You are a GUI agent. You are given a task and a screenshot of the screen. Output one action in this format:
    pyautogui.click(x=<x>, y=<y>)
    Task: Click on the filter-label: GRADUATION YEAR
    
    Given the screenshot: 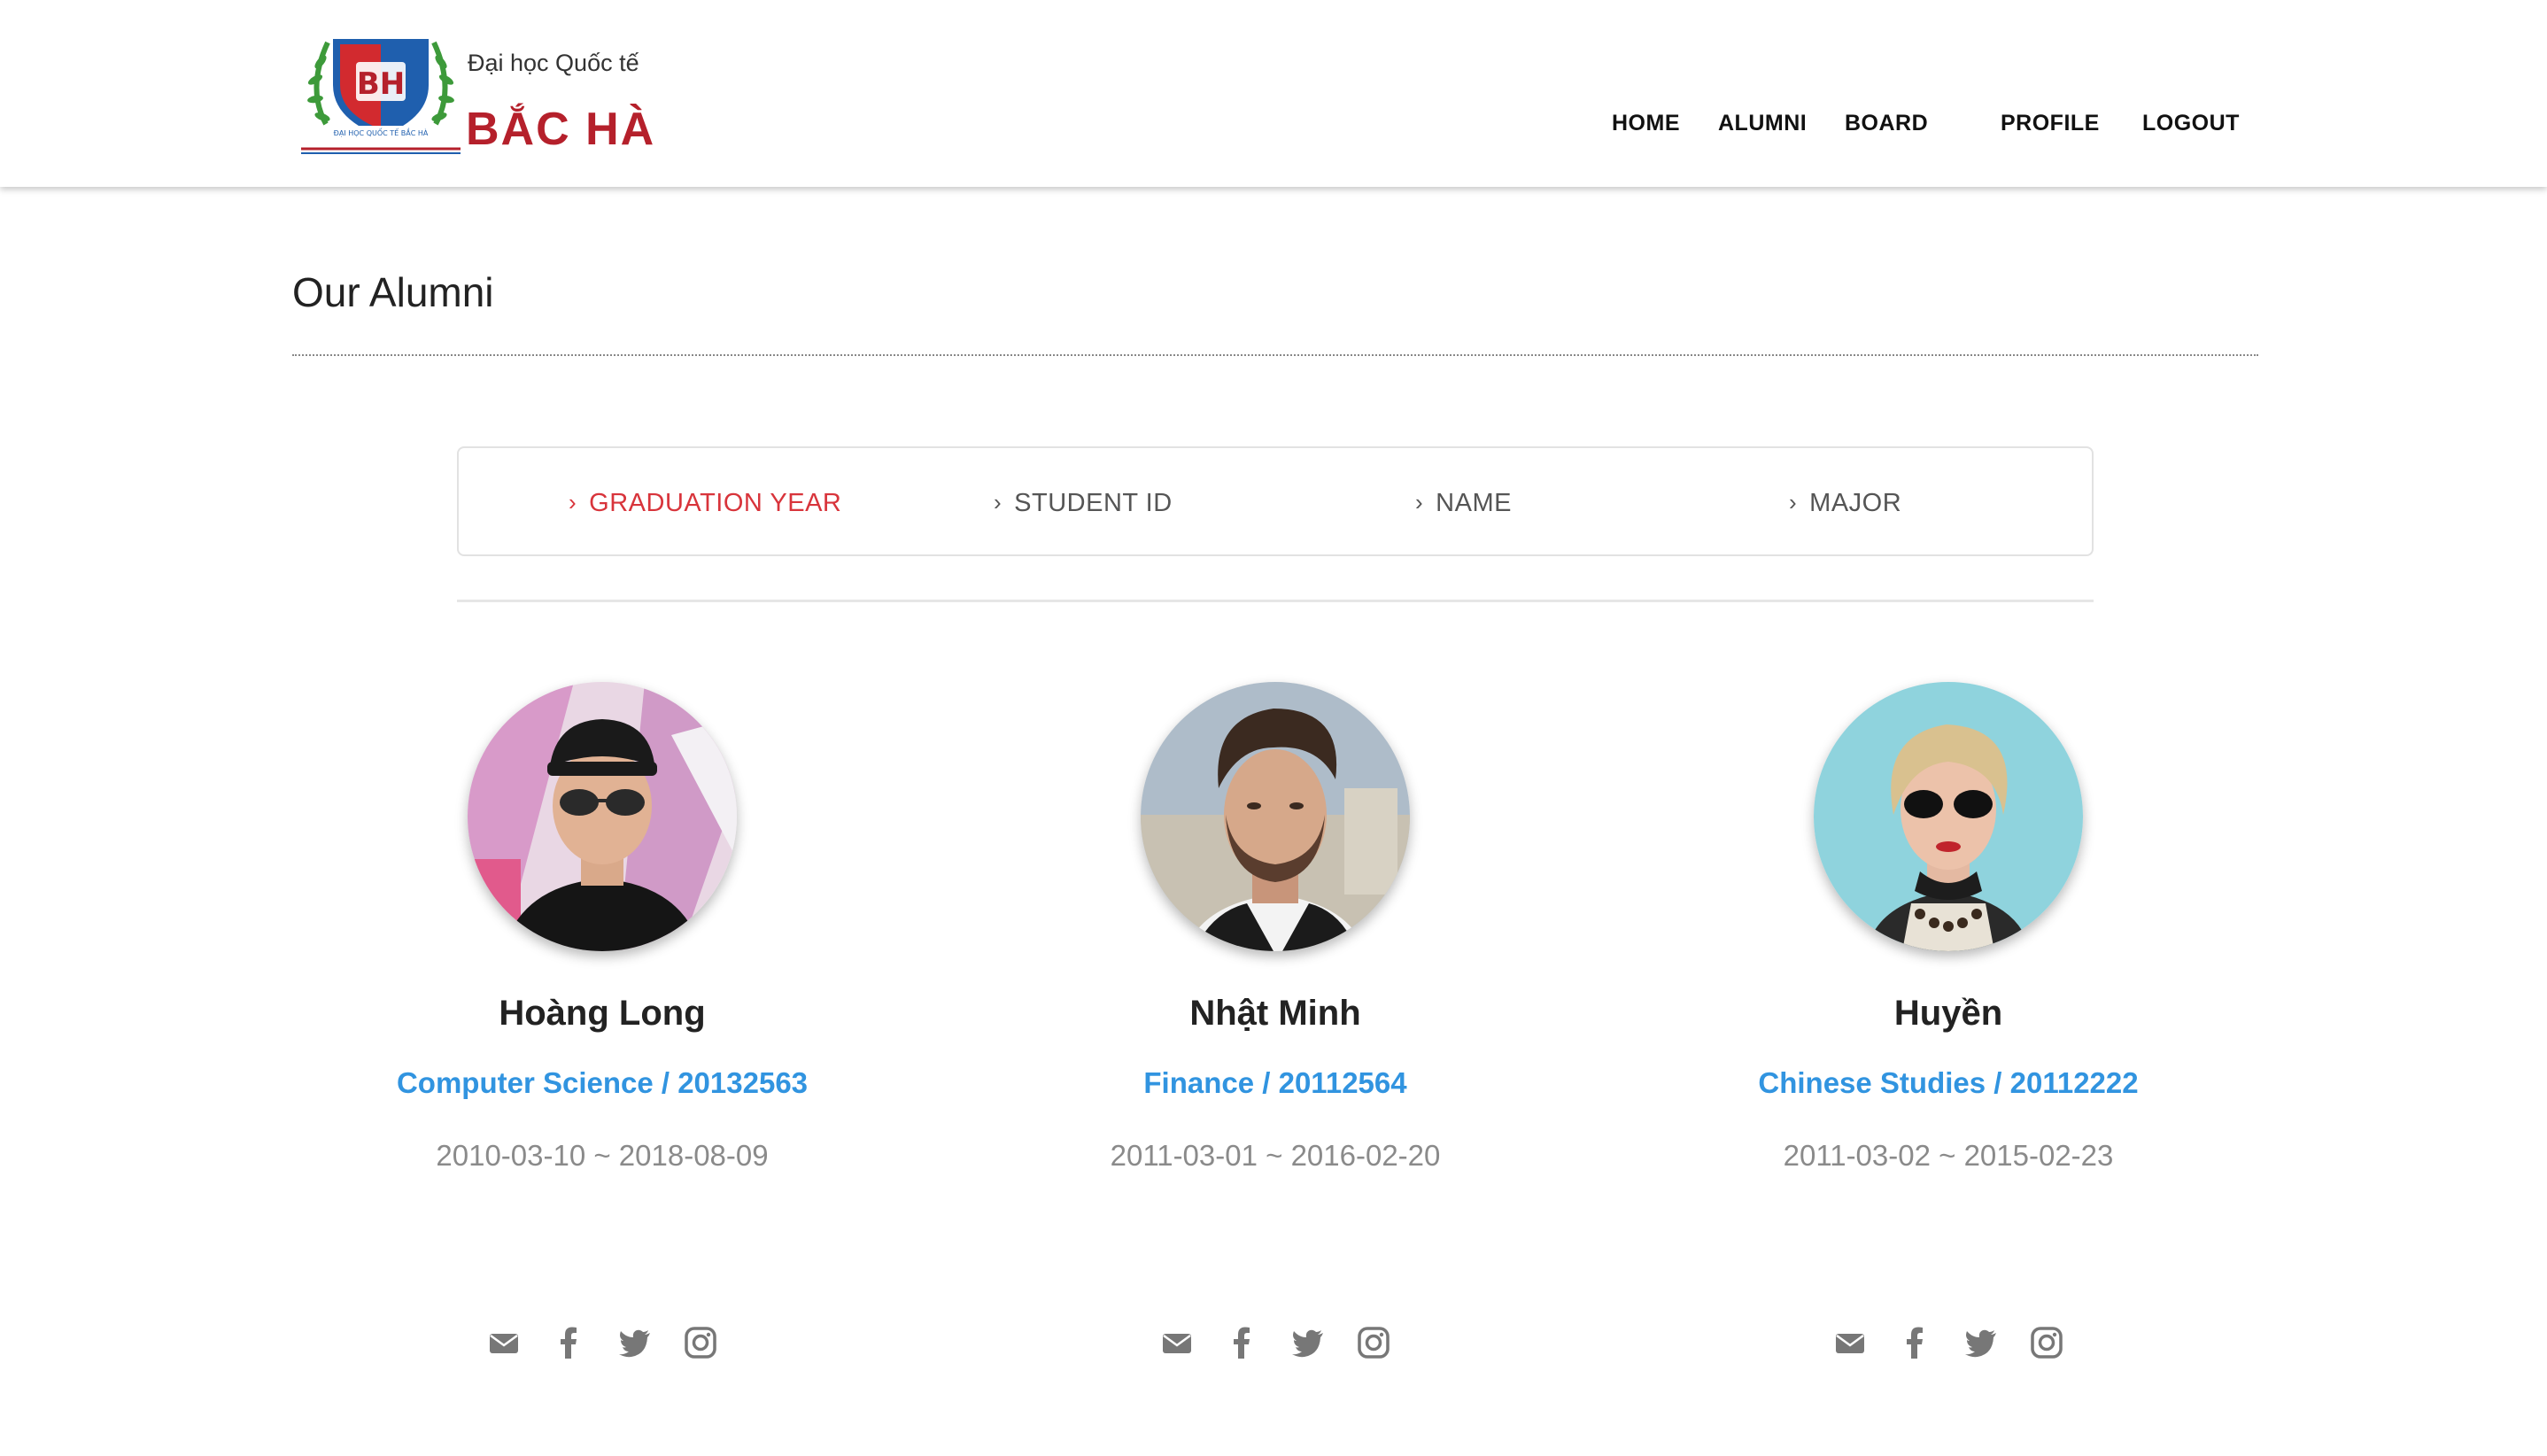 What is the action you would take?
    pyautogui.click(x=716, y=503)
    